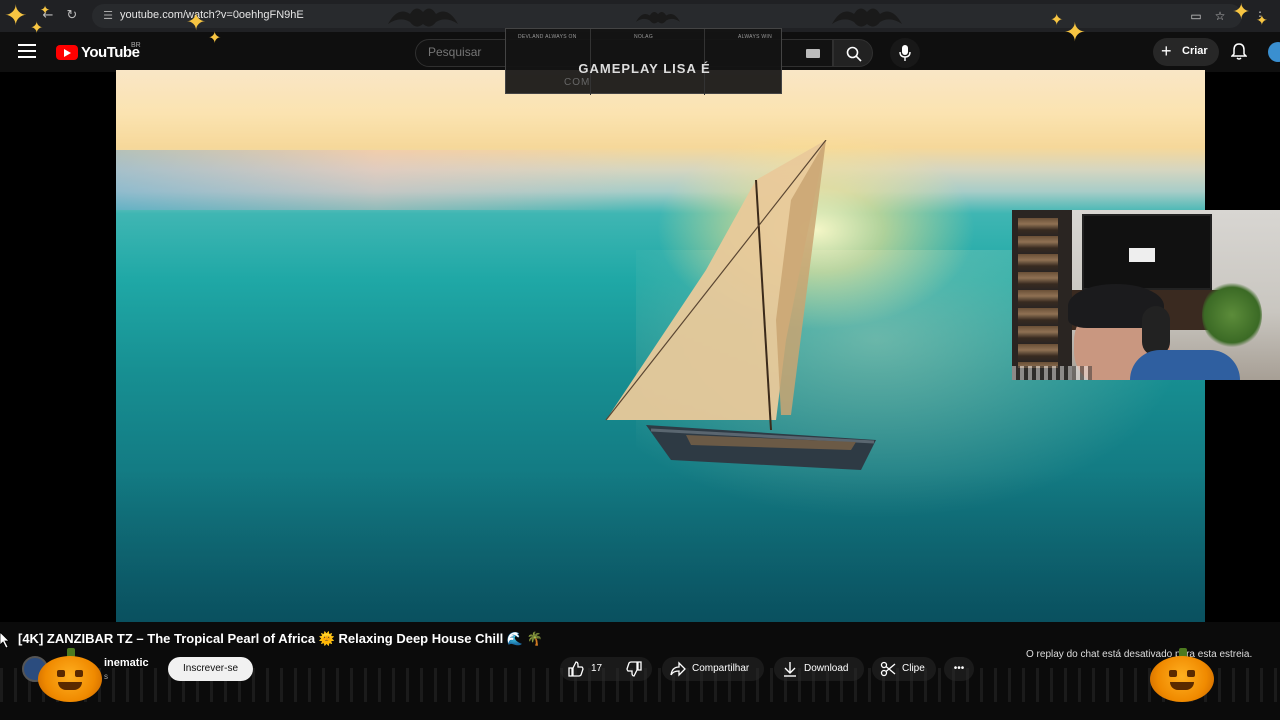 The image size is (1280, 720). What do you see at coordinates (606, 669) in the screenshot?
I see `like-dislike-group: 17` at bounding box center [606, 669].